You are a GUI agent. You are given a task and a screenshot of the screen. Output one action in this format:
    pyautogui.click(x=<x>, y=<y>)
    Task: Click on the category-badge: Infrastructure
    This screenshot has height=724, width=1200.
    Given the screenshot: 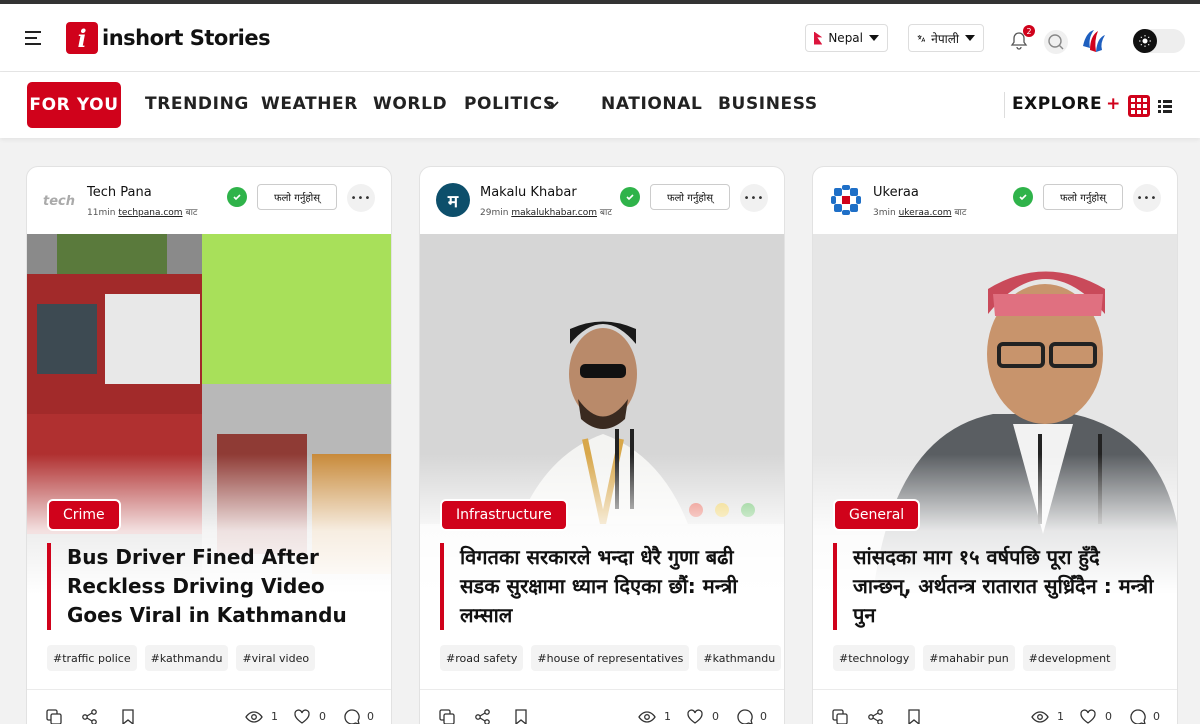 What is the action you would take?
    pyautogui.click(x=504, y=515)
    